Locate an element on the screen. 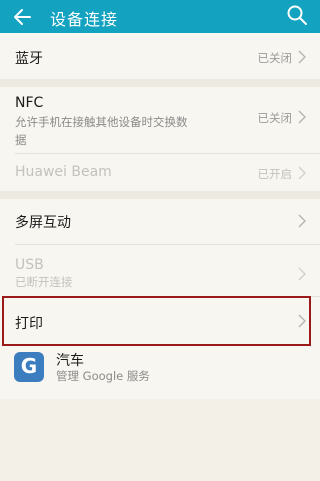  nfc-description-line1: 允许手机在接触其他设备时交换数 is located at coordinates (101, 122).